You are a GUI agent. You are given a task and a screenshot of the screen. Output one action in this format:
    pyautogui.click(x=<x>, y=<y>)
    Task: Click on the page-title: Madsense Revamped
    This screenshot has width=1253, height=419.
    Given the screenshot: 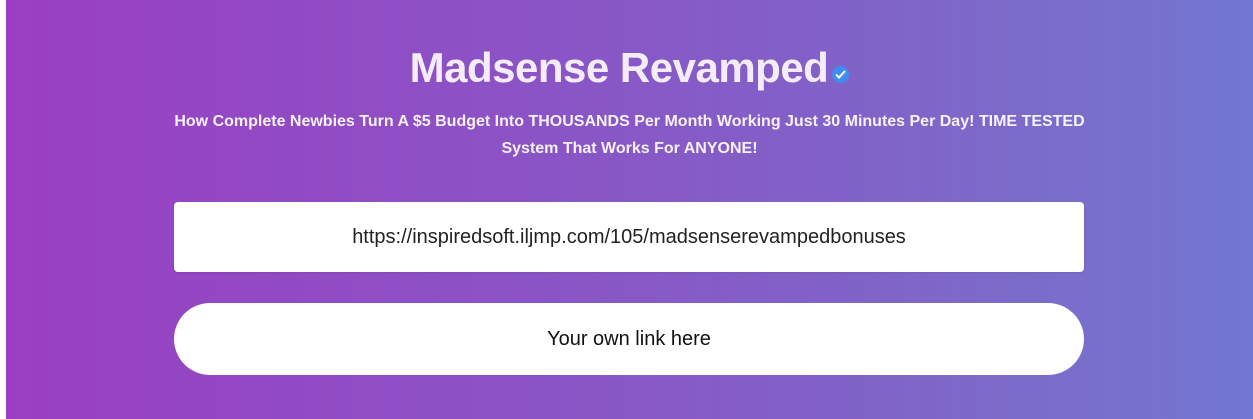 What is the action you would take?
    pyautogui.click(x=619, y=67)
    